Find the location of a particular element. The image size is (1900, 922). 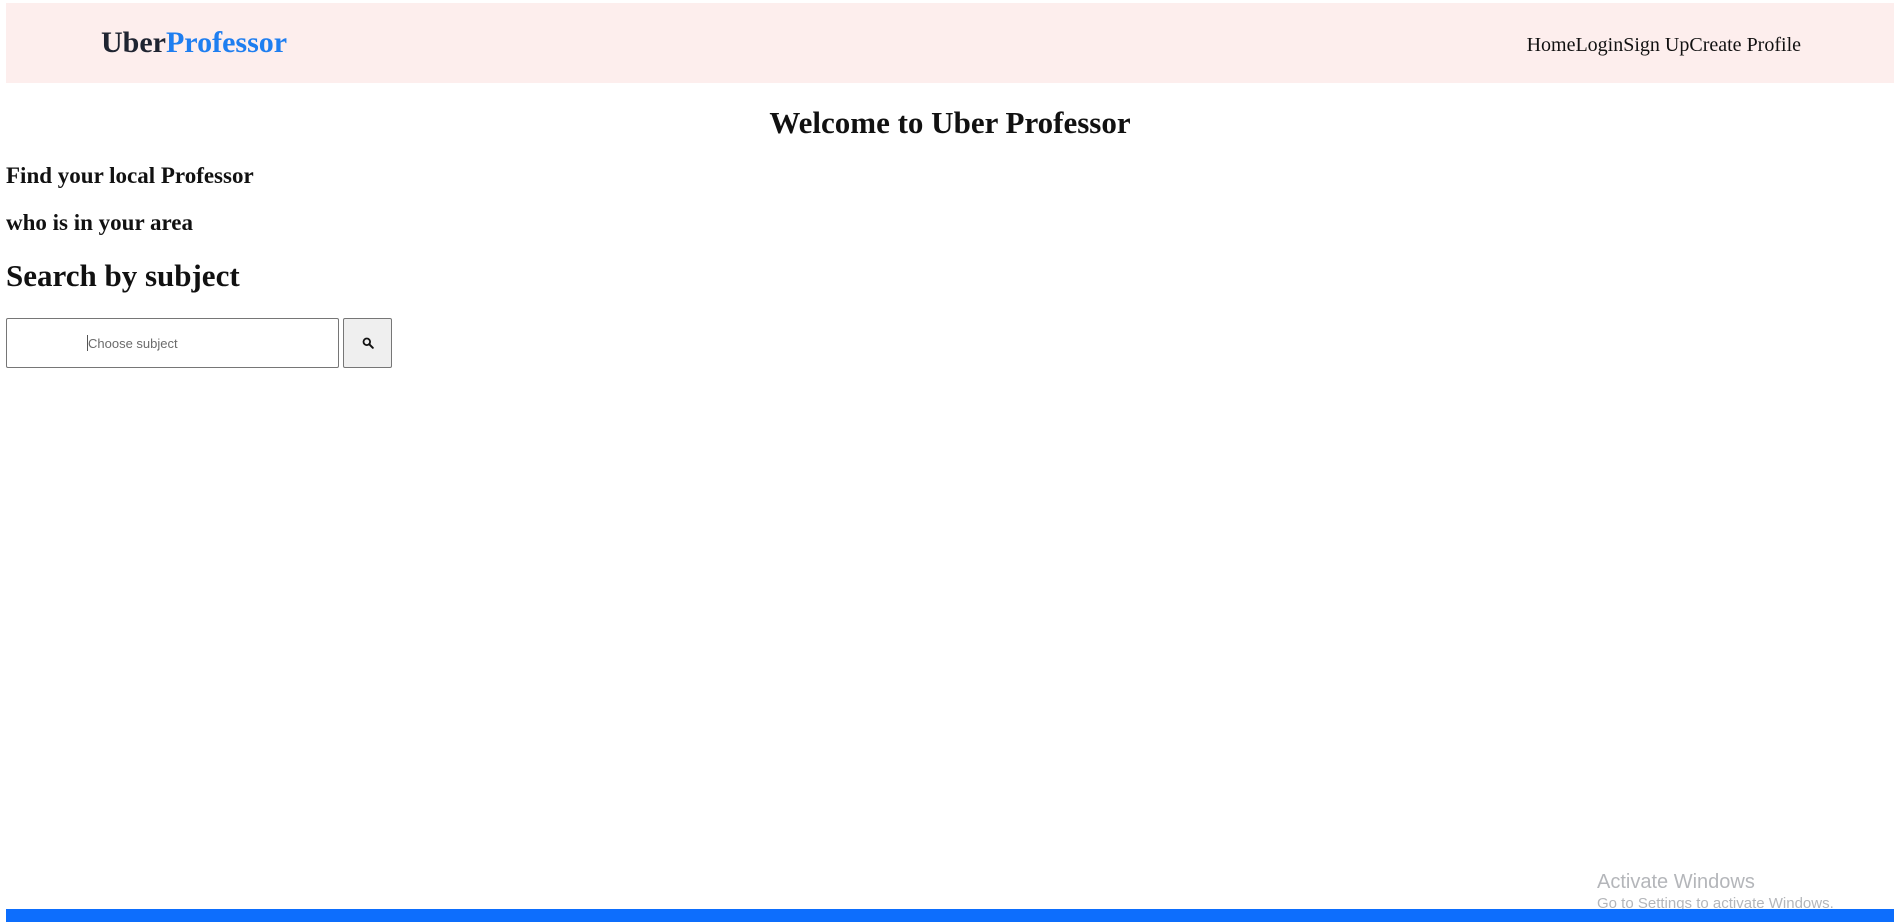

nav-link-create-profile: Create Profile is located at coordinates (1745, 45).